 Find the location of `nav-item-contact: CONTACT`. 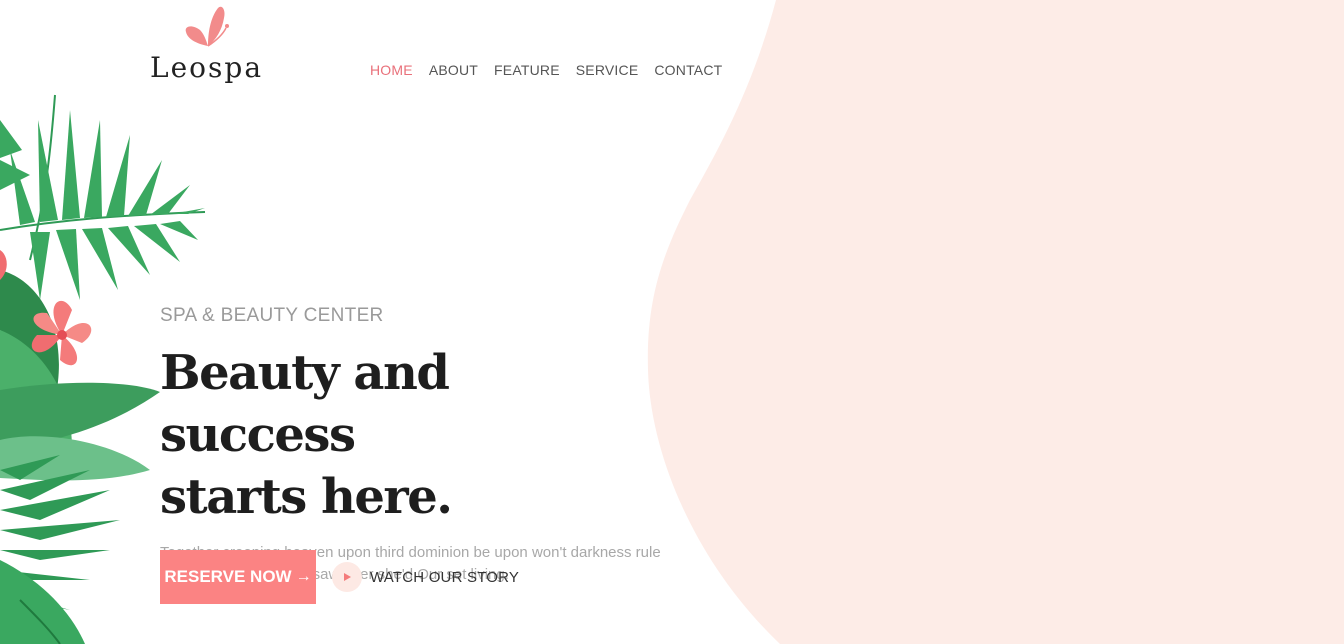

nav-item-contact: CONTACT is located at coordinates (688, 70).